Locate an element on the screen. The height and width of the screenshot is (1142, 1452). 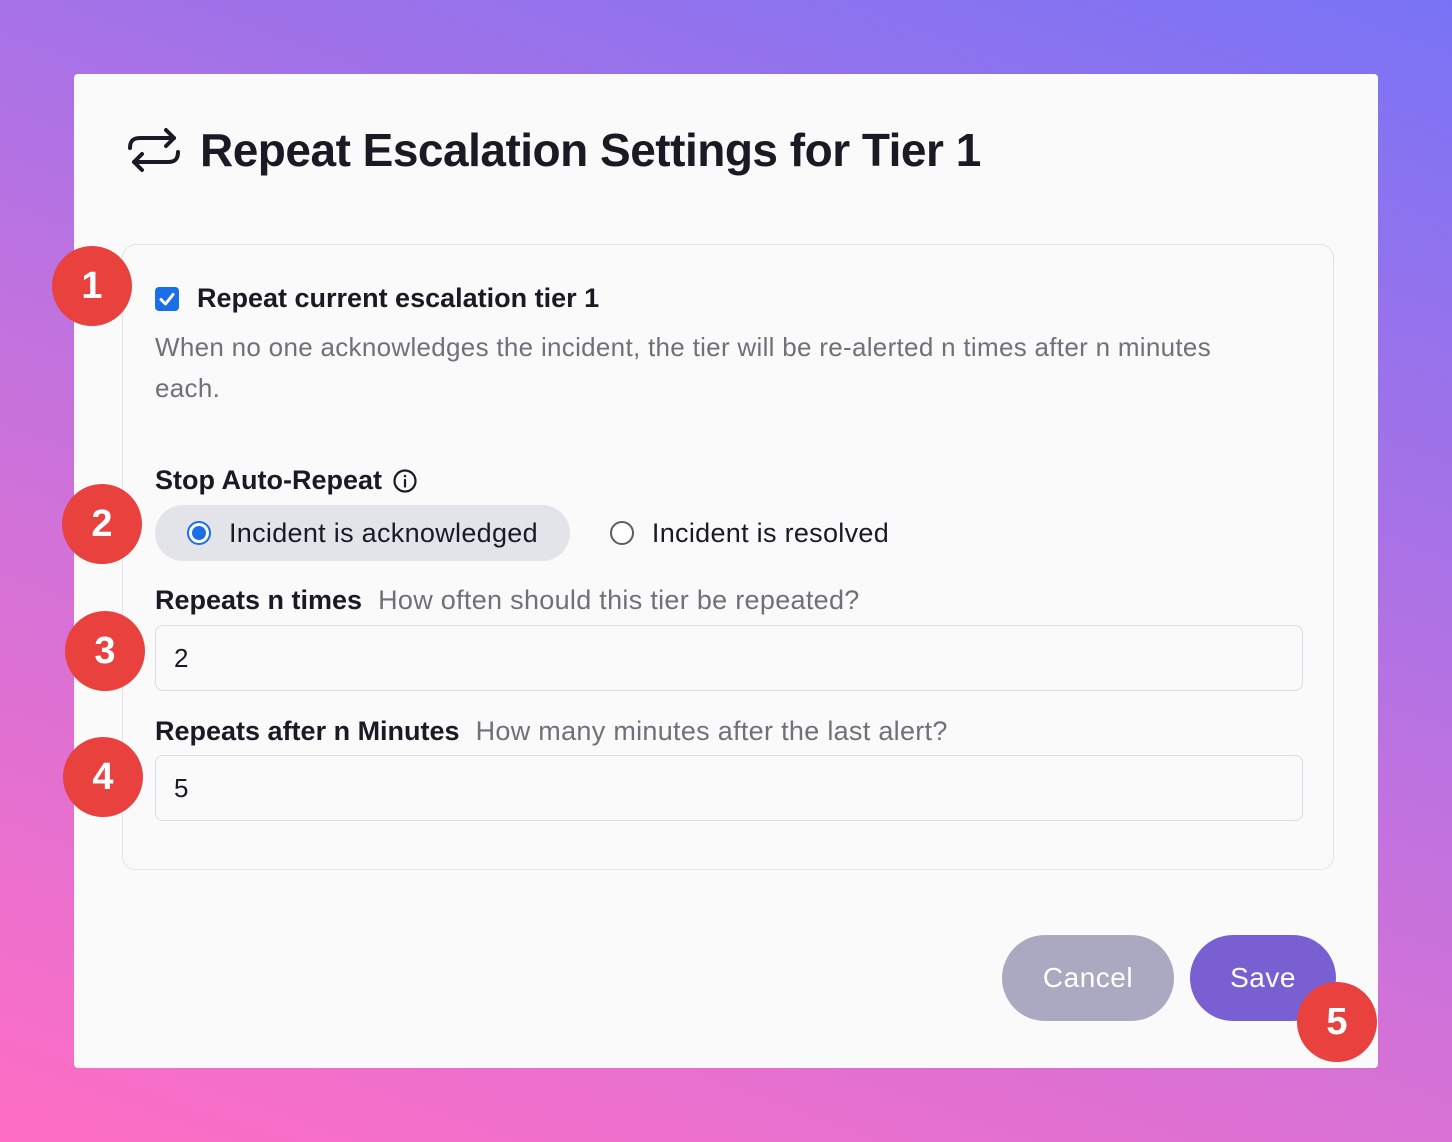
check-icon is located at coordinates (167, 298).